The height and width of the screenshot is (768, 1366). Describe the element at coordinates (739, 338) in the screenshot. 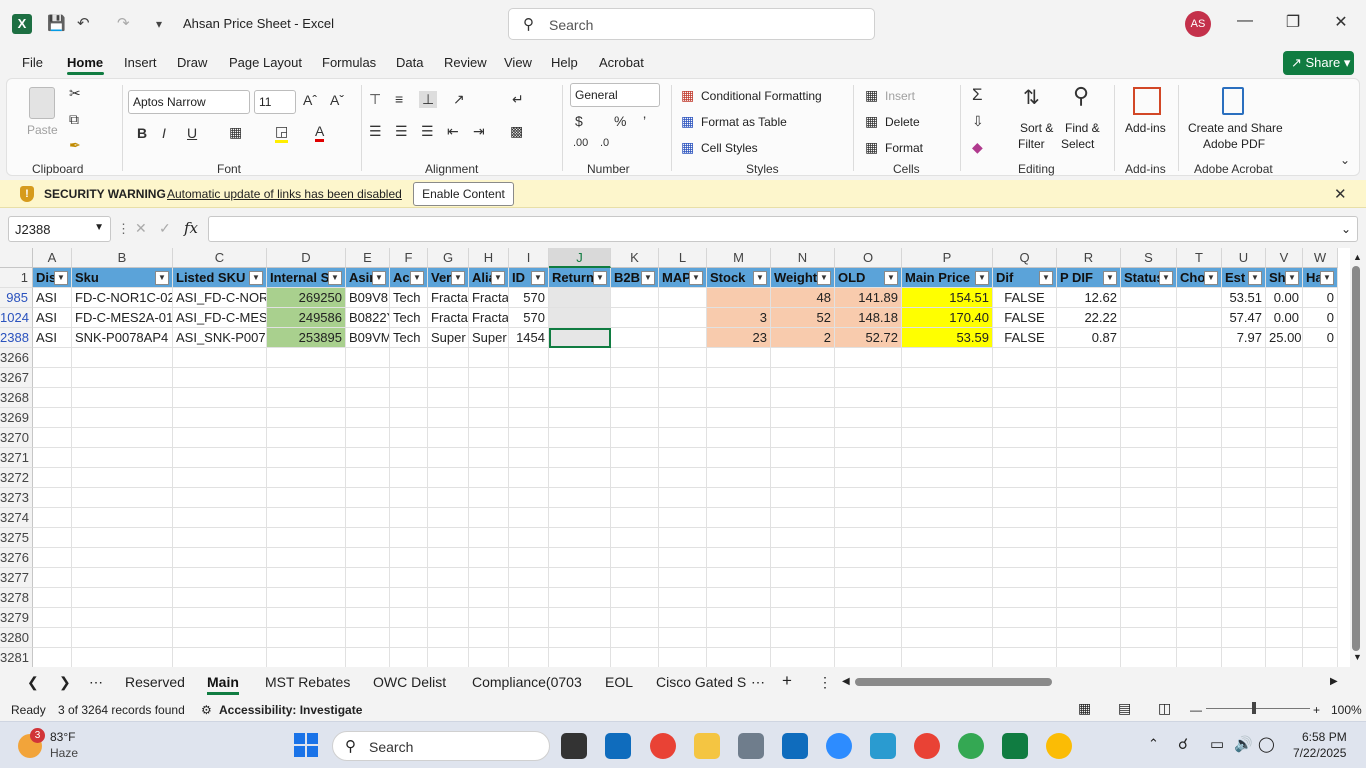

I see `grid-cell: 23` at that location.